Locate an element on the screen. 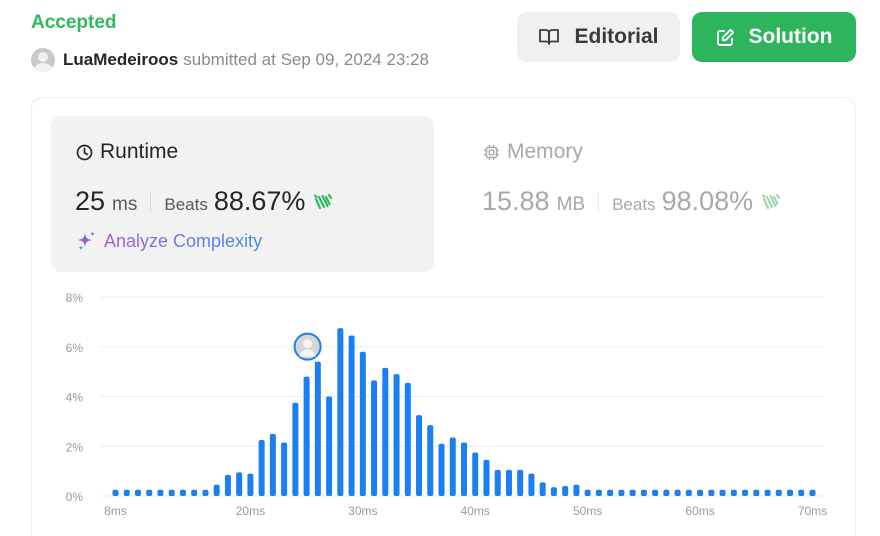  memory-title: Memory is located at coordinates (545, 151).